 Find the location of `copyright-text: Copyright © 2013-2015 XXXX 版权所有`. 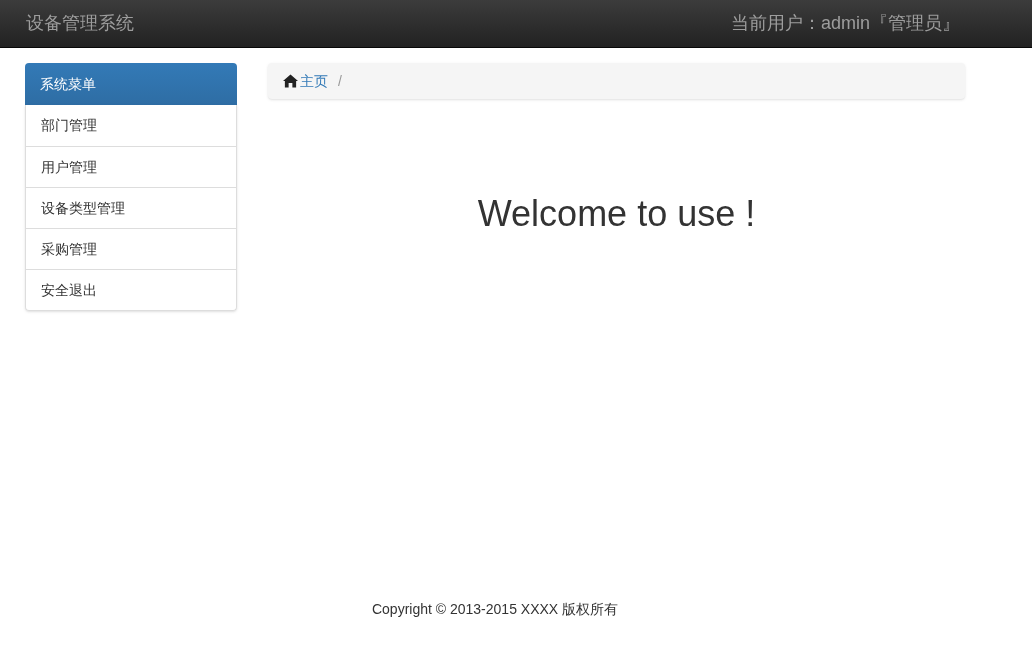

copyright-text: Copyright © 2013-2015 XXXX 版权所有 is located at coordinates (495, 609).